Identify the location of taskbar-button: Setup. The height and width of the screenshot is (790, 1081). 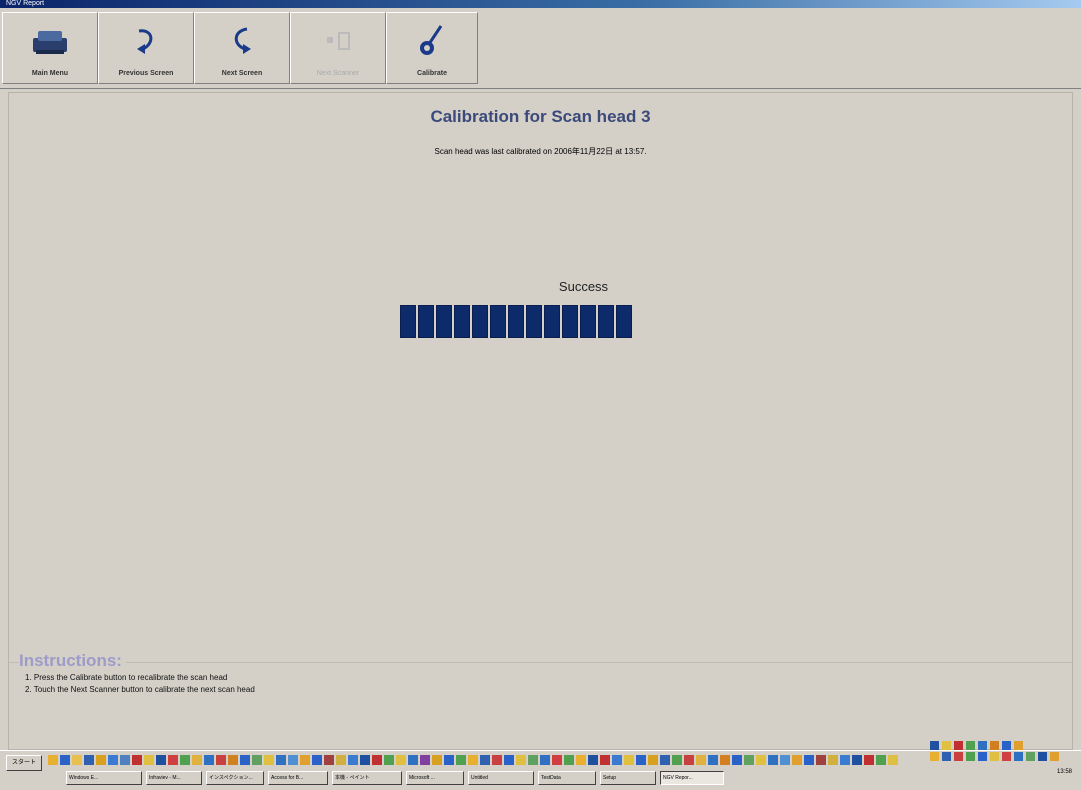
(628, 778).